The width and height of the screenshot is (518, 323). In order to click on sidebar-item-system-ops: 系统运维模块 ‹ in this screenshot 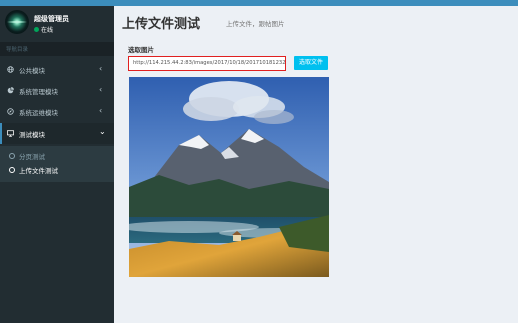, I will do `click(57, 111)`.